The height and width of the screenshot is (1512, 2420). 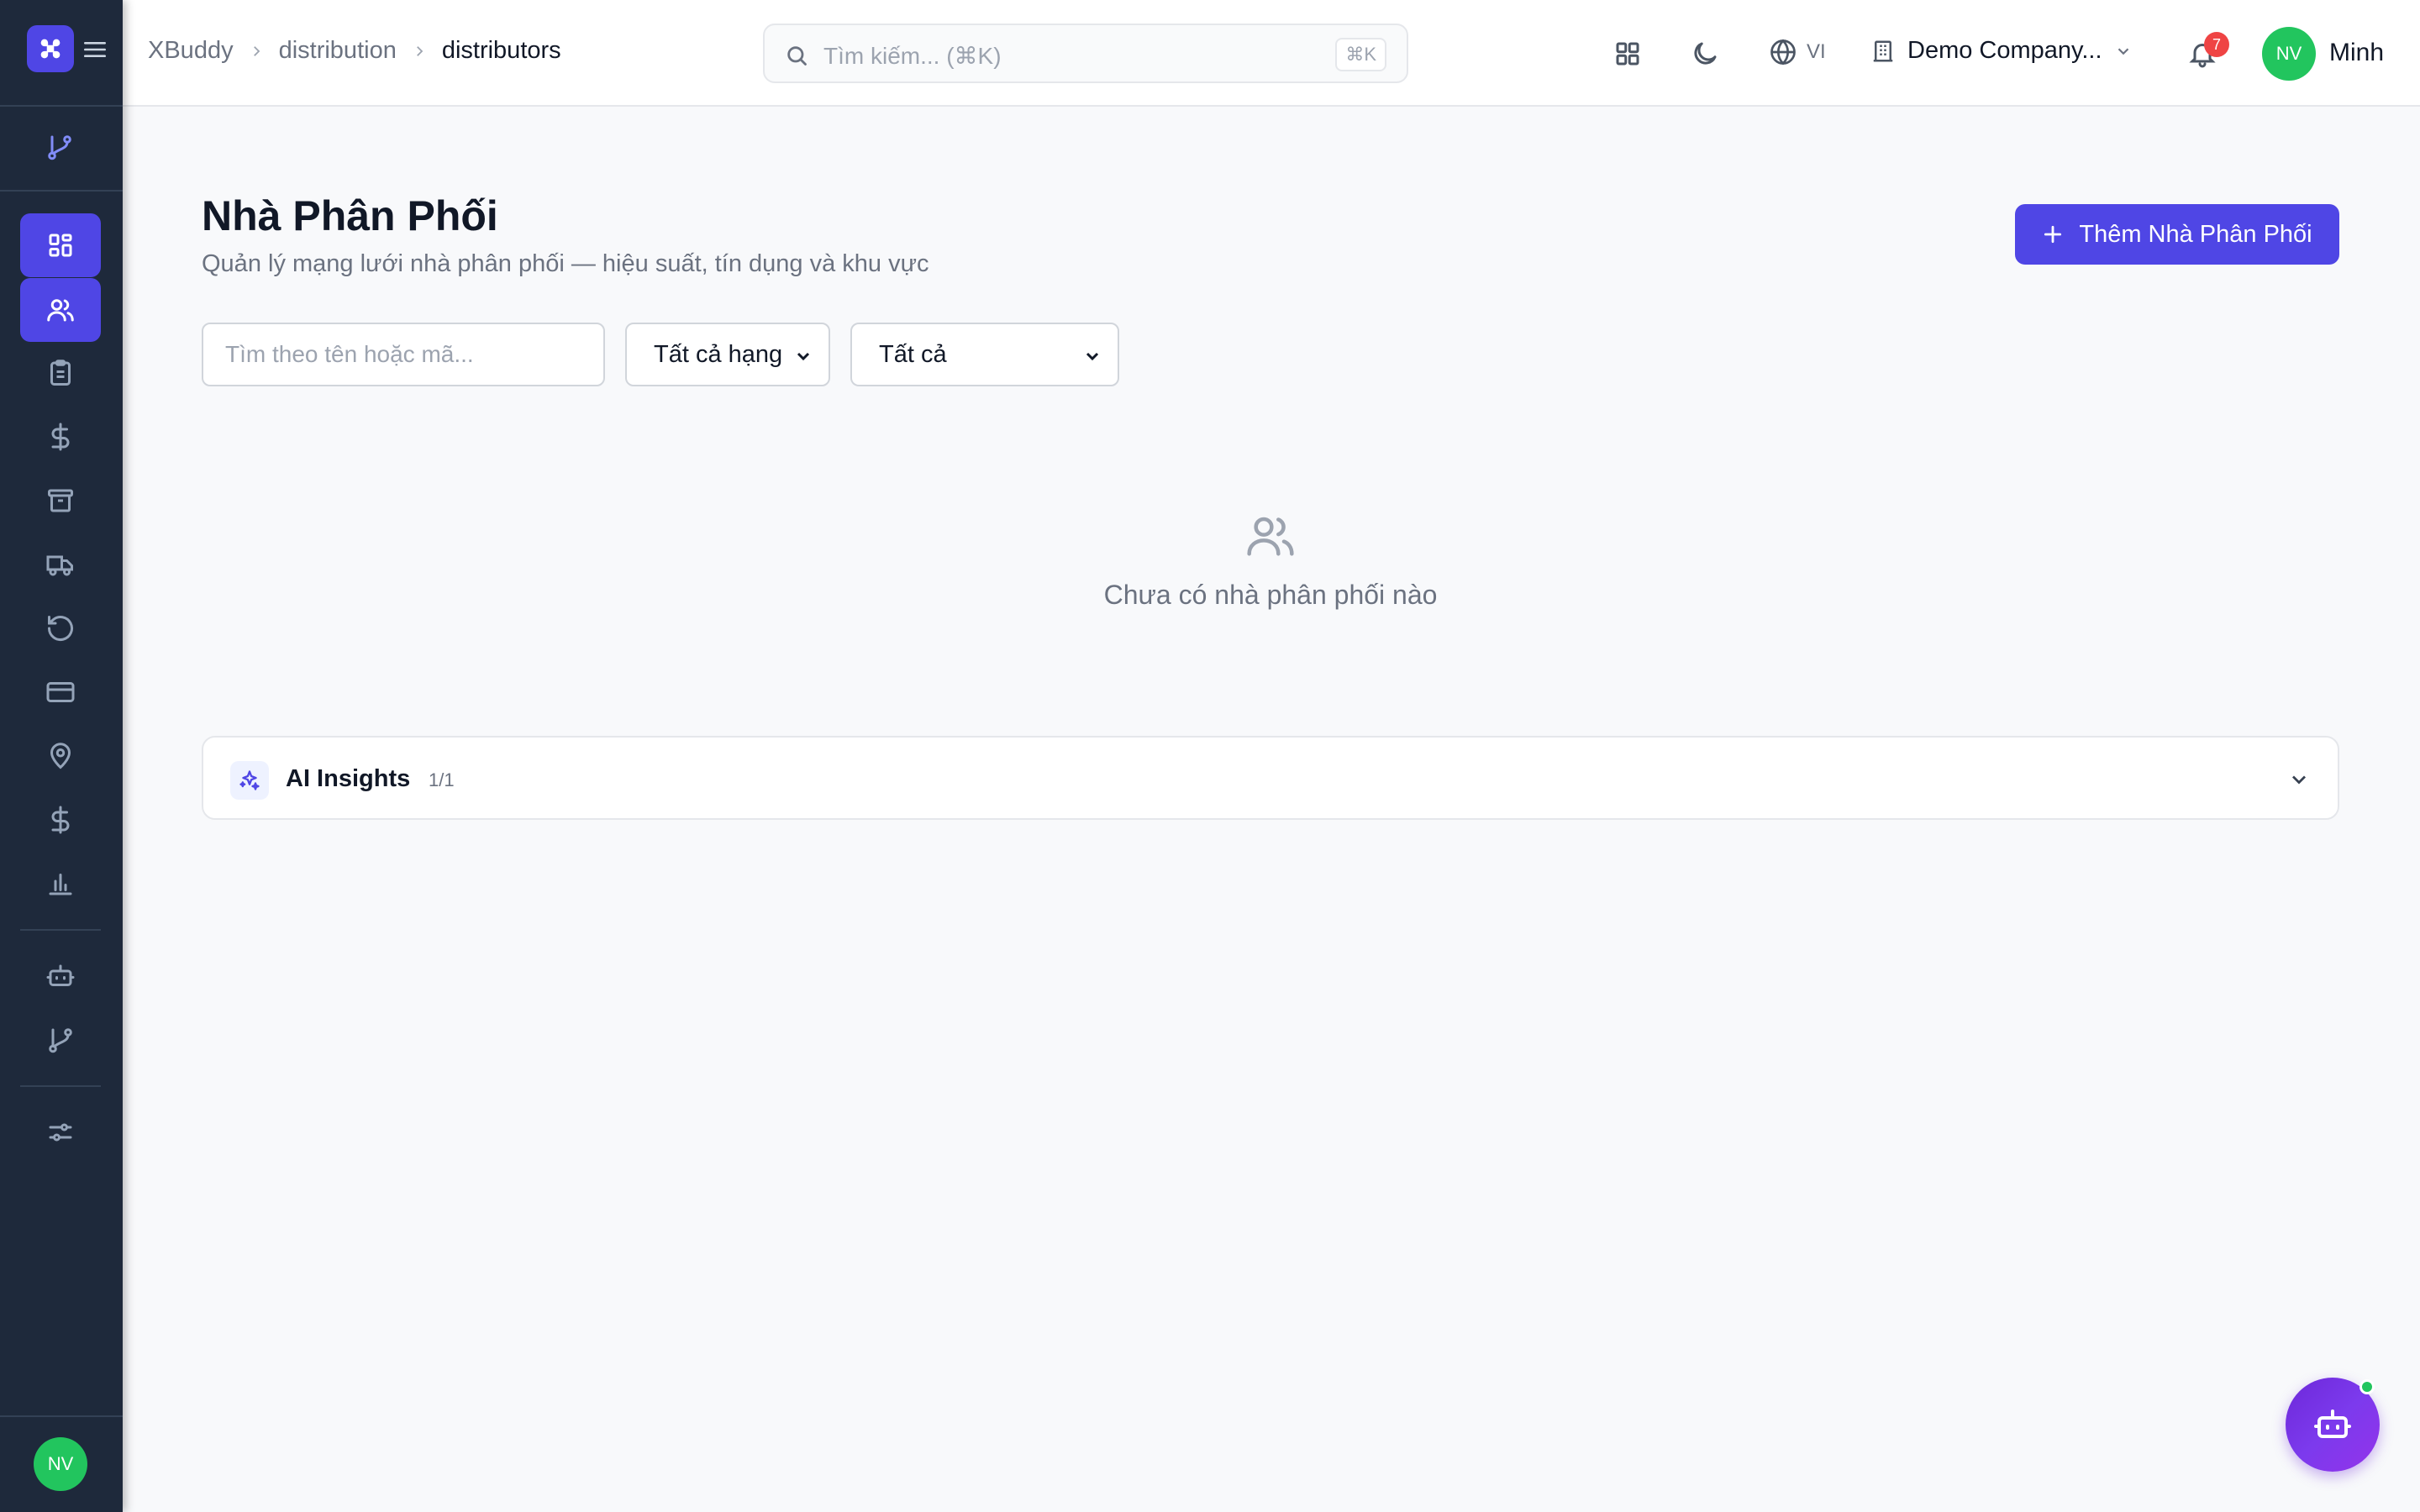 I want to click on sidebar-item-distributors, so click(x=60, y=310).